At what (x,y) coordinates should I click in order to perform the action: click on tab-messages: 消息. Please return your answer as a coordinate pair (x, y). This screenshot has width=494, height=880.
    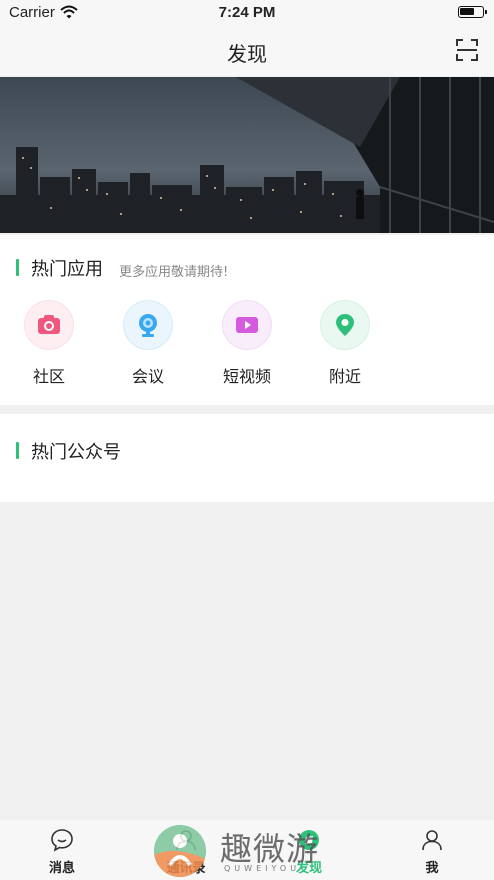
    Looking at the image, I should click on (62, 850).